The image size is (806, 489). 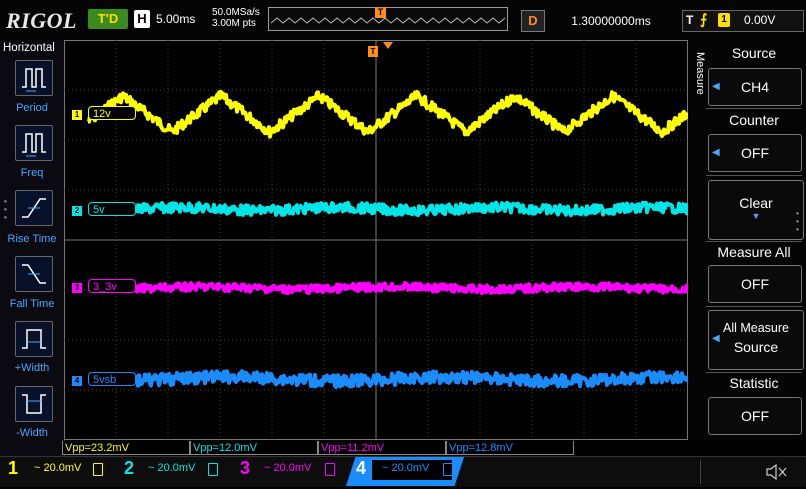 What do you see at coordinates (142, 19) in the screenshot?
I see `timebase-key: H` at bounding box center [142, 19].